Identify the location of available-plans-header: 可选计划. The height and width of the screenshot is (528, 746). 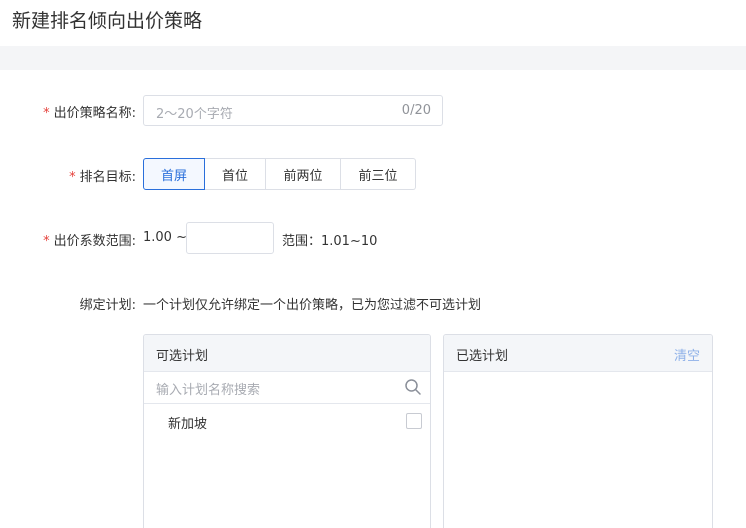
(287, 353).